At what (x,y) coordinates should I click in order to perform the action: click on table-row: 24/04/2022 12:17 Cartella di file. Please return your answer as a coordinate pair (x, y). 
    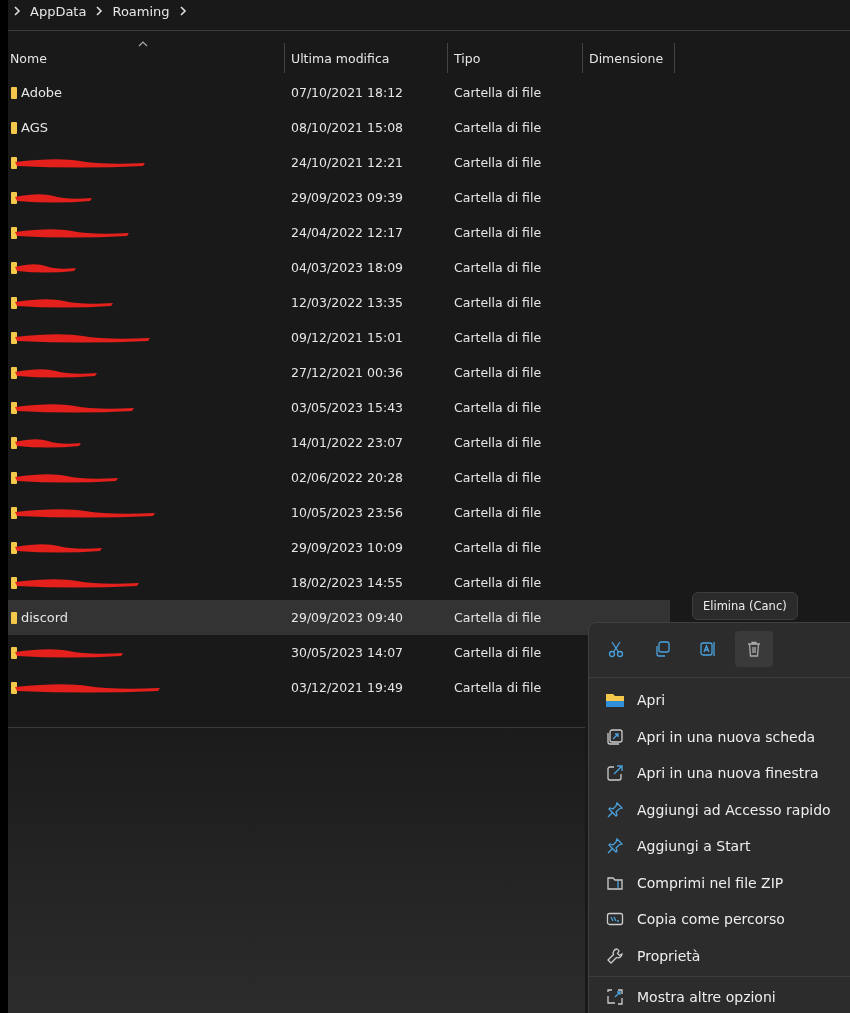
    Looking at the image, I should click on (339, 232).